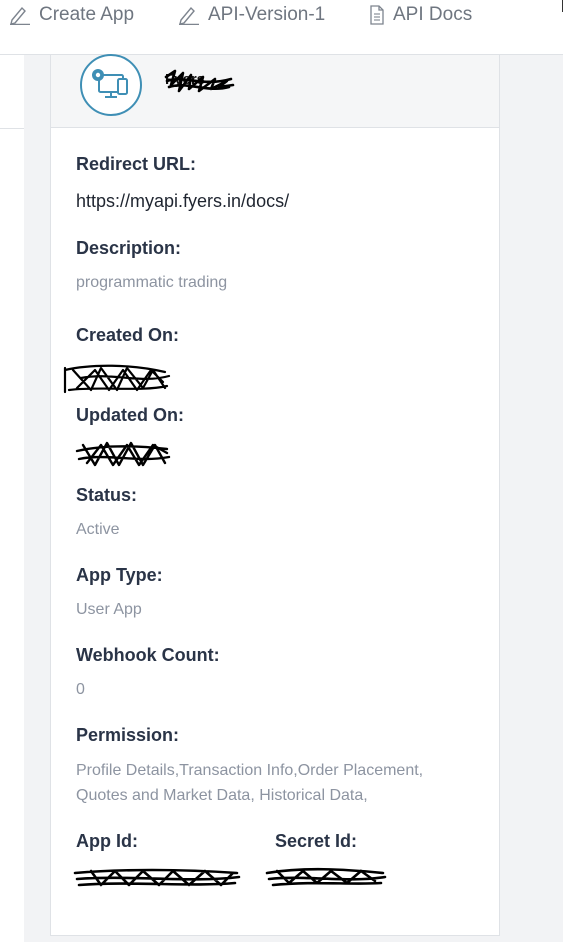 The height and width of the screenshot is (942, 563). Describe the element at coordinates (87, 14) in the screenshot. I see `create-app-label: Create App` at that location.